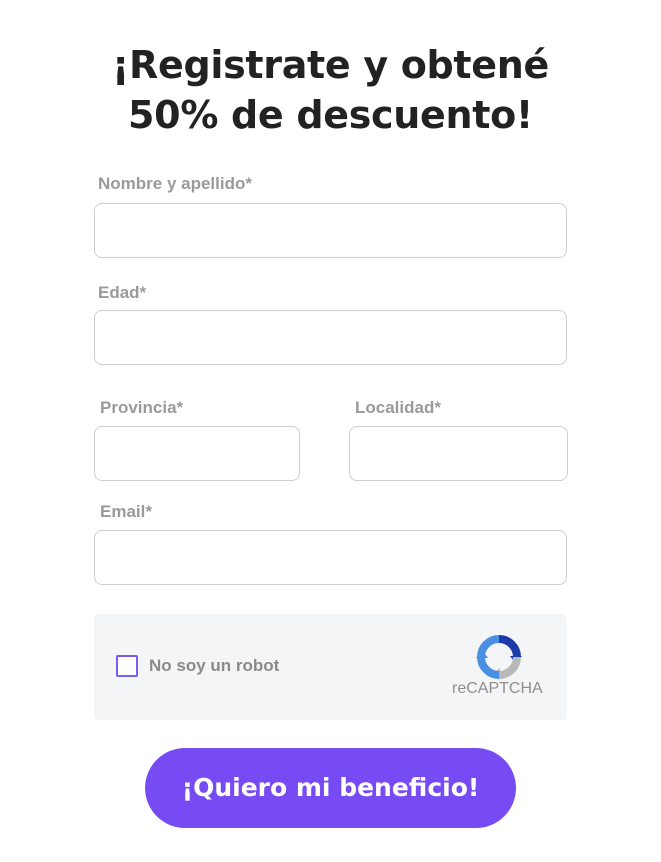  I want to click on recaptcha-checkbox, so click(127, 666).